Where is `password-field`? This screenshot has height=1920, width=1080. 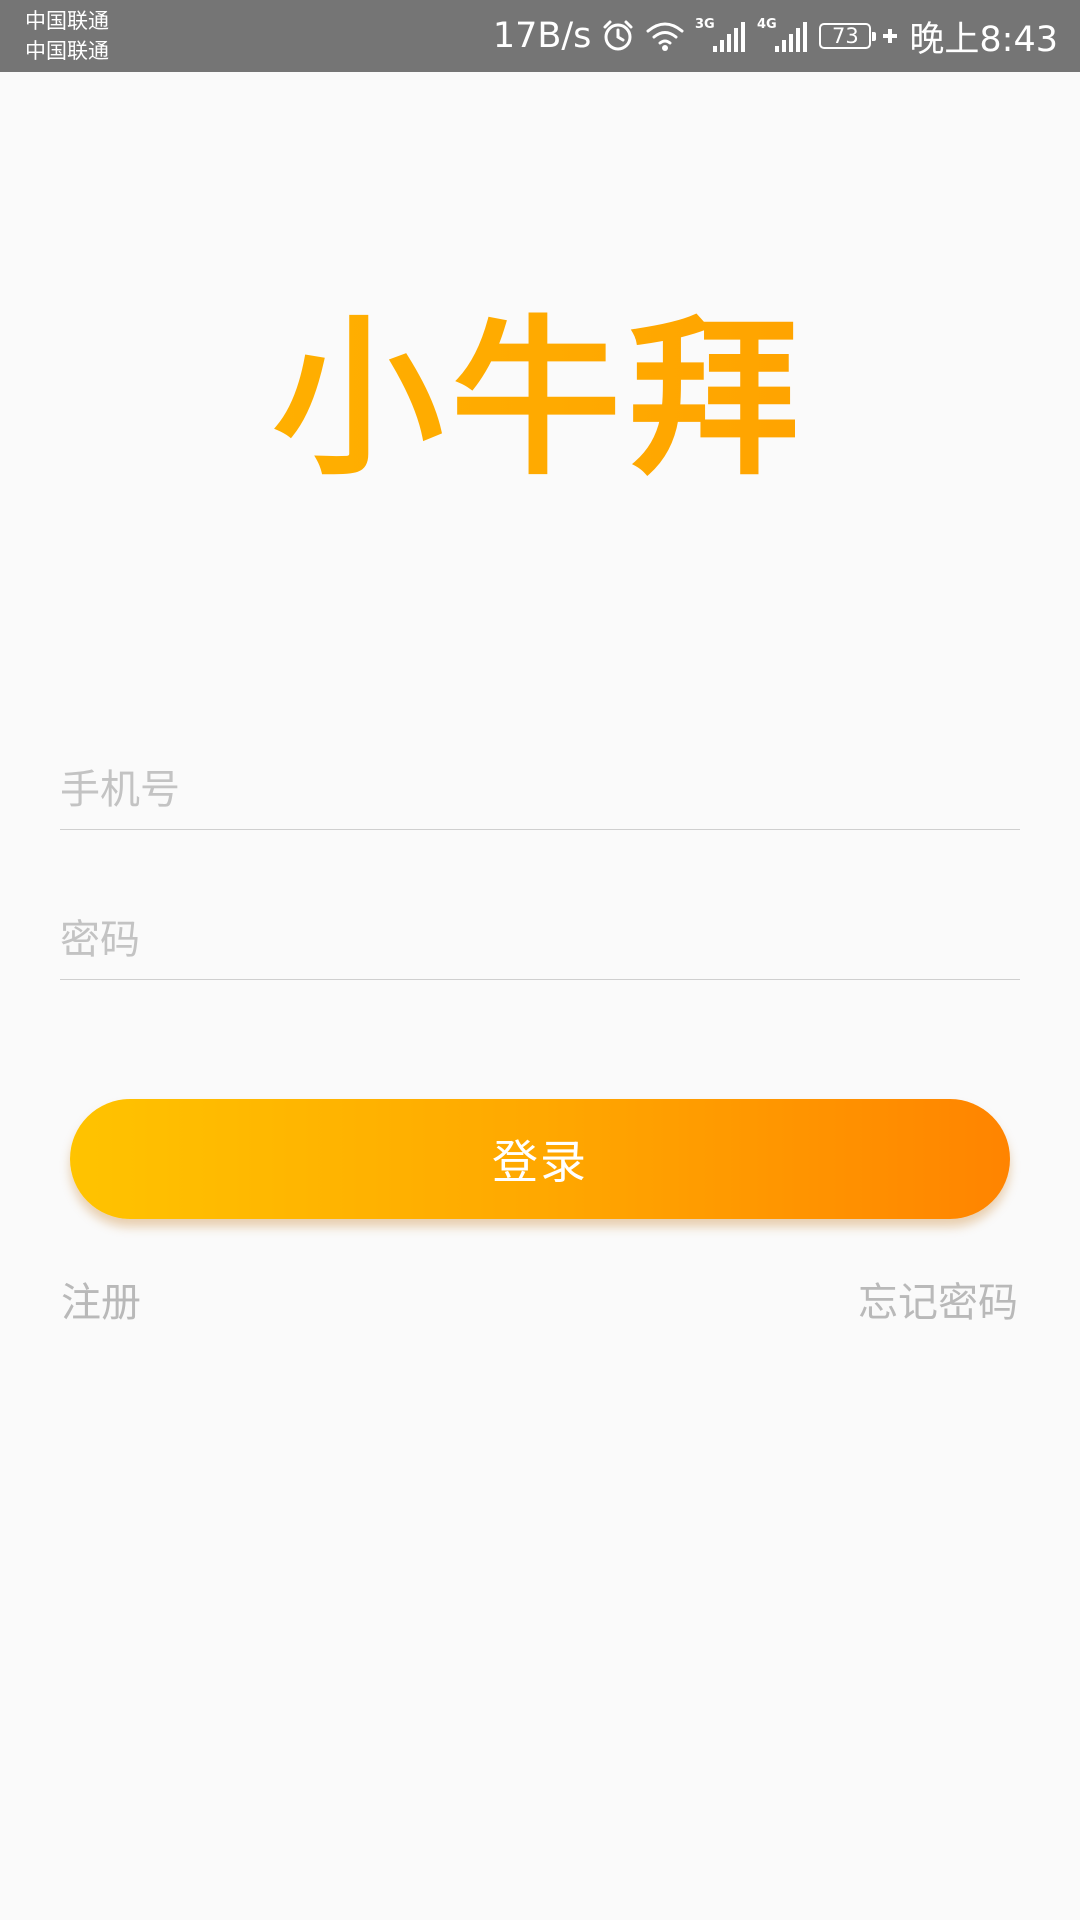 password-field is located at coordinates (540, 937).